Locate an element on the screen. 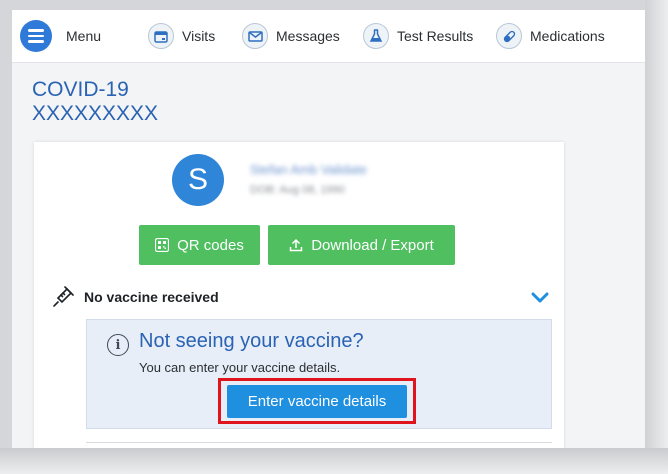 Image resolution: width=668 pixels, height=474 pixels. envelope-icon is located at coordinates (255, 36).